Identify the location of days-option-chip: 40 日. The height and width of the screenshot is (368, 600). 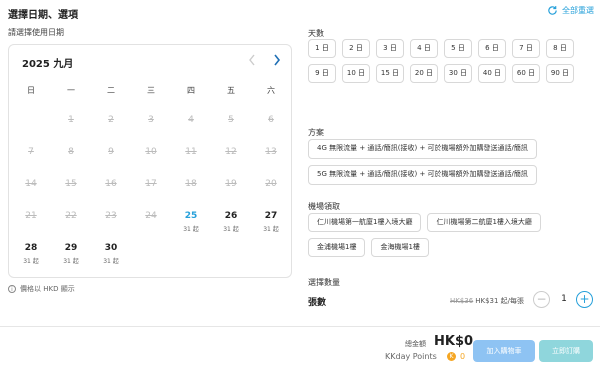
(492, 73).